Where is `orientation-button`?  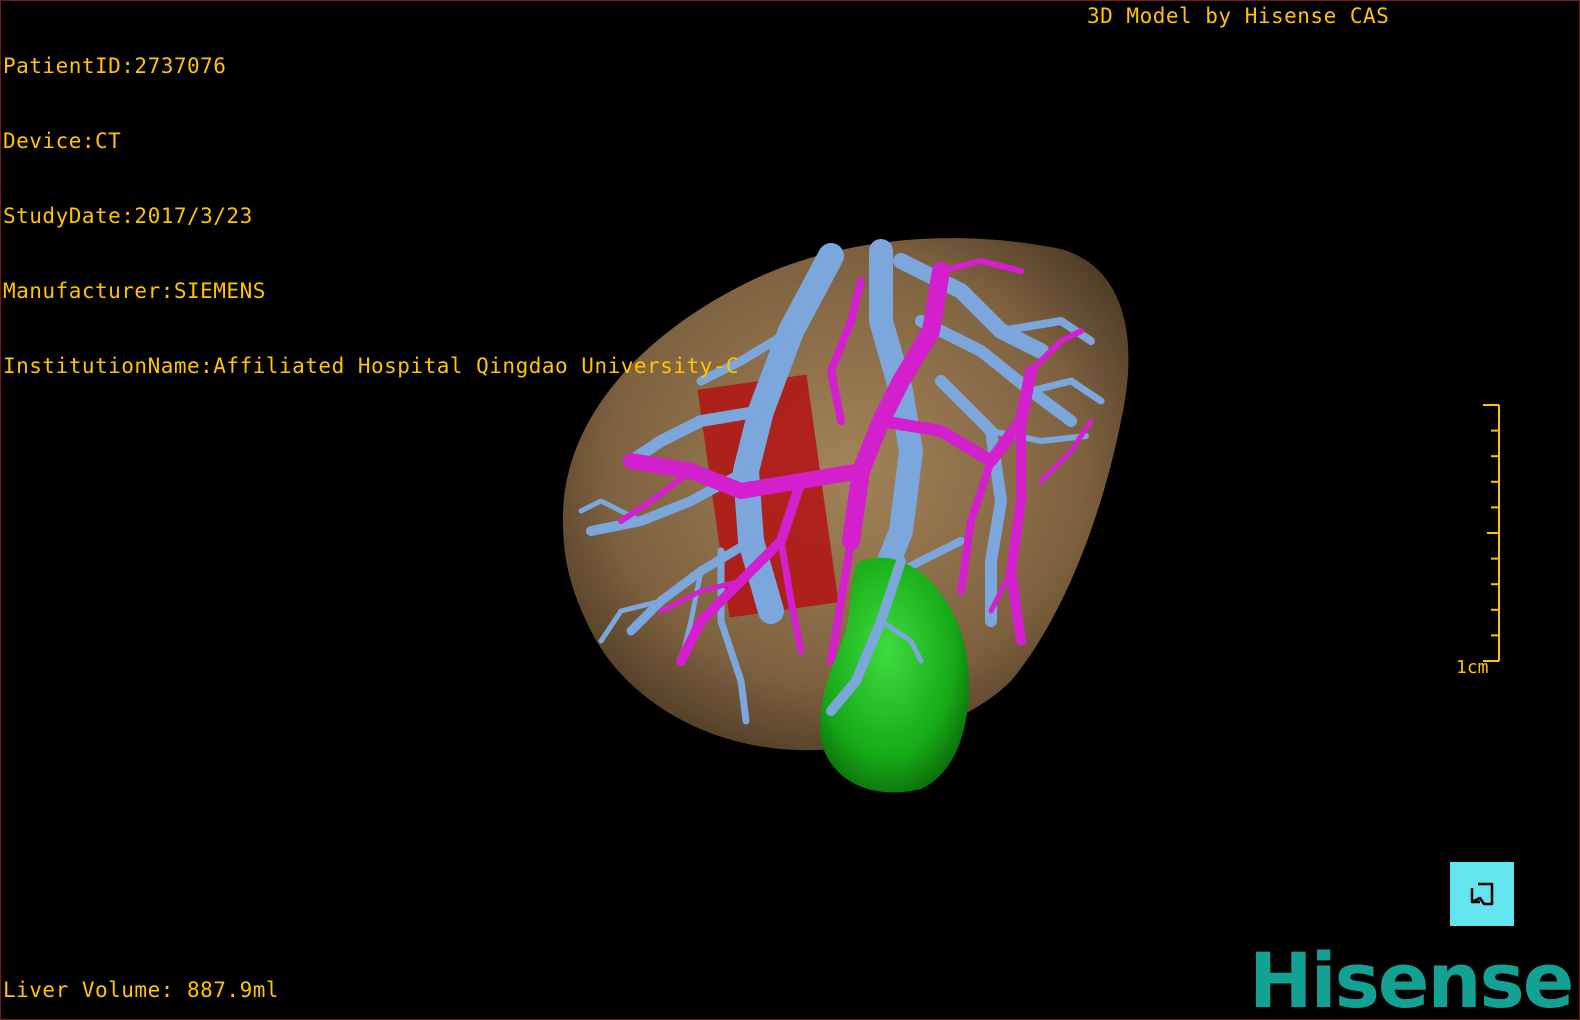 orientation-button is located at coordinates (1482, 894).